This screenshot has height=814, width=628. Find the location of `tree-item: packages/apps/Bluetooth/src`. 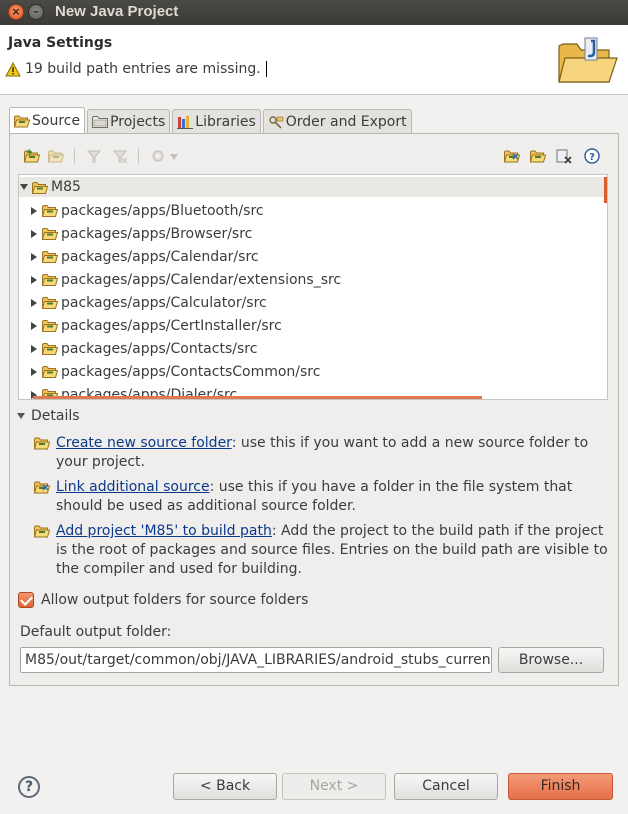

tree-item: packages/apps/Bluetooth/src is located at coordinates (141, 210).